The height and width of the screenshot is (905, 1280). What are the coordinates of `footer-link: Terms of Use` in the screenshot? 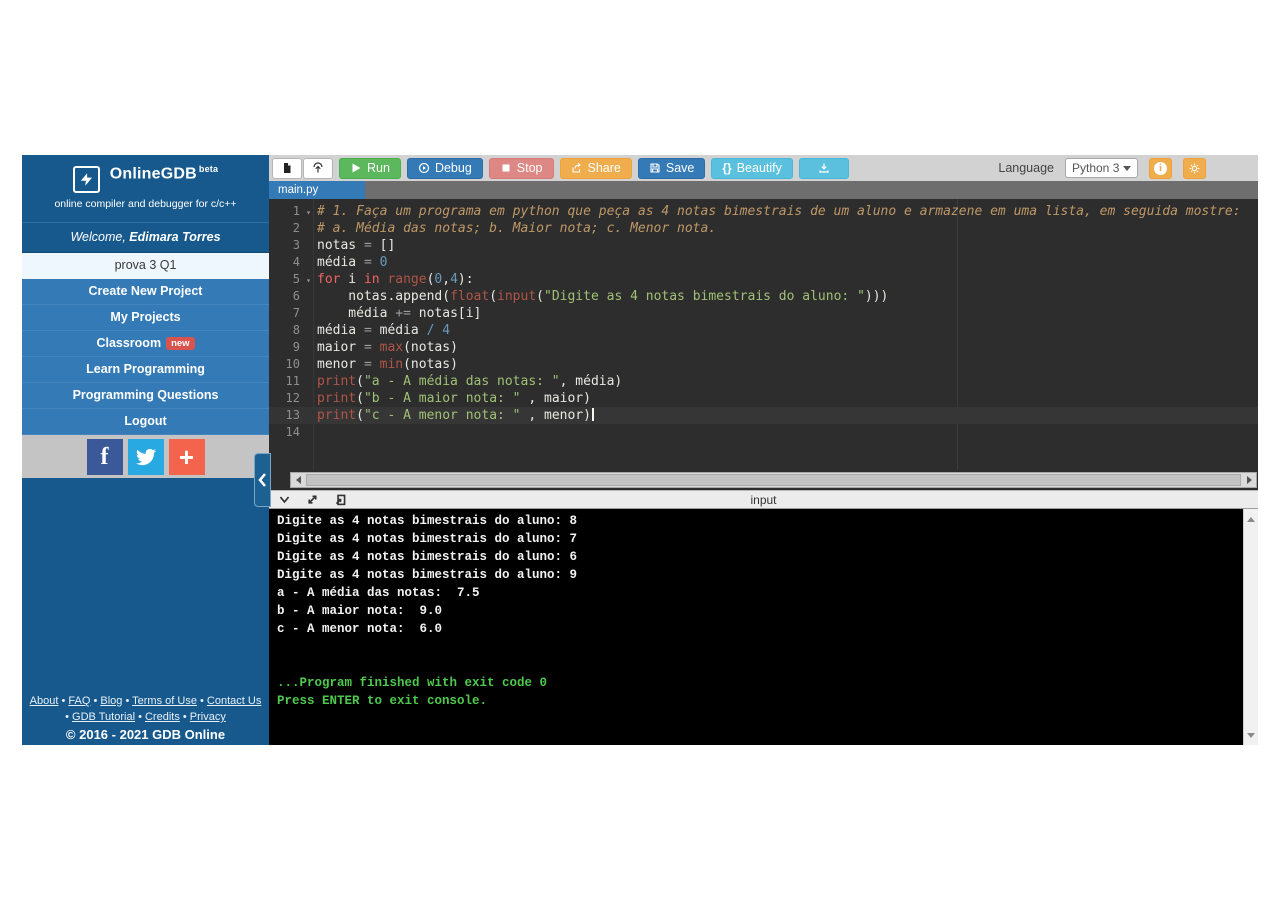 It's located at (164, 701).